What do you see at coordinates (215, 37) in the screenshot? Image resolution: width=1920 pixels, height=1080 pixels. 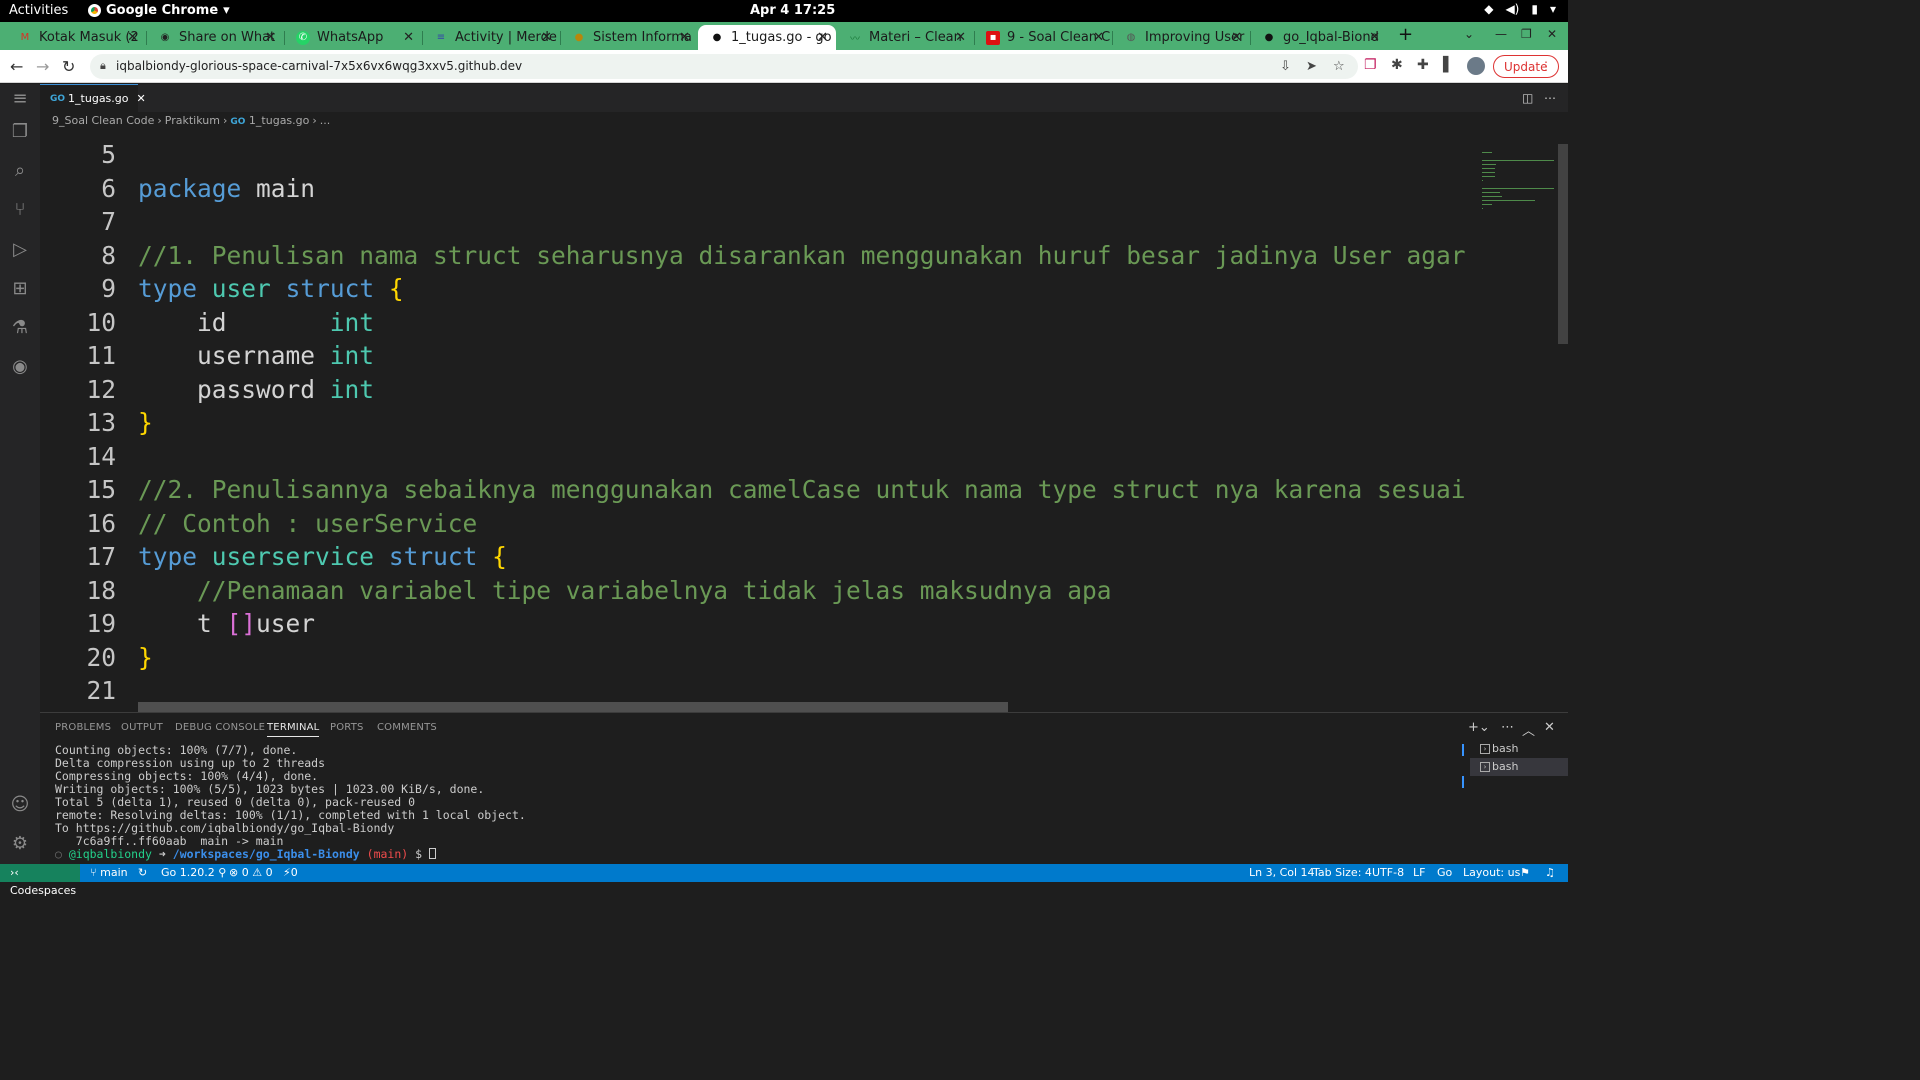 I see `browser-tab: ◉ Share on What ✕` at bounding box center [215, 37].